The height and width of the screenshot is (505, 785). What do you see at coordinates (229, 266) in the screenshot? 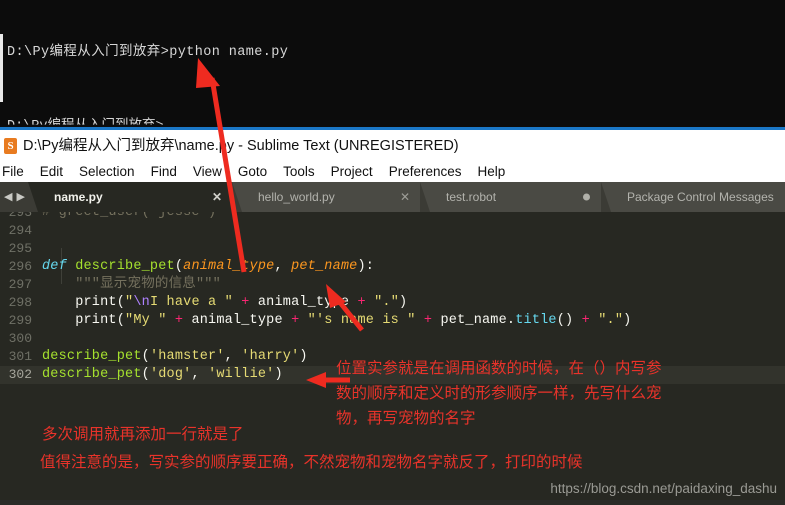
I see `param-token: animal_type` at bounding box center [229, 266].